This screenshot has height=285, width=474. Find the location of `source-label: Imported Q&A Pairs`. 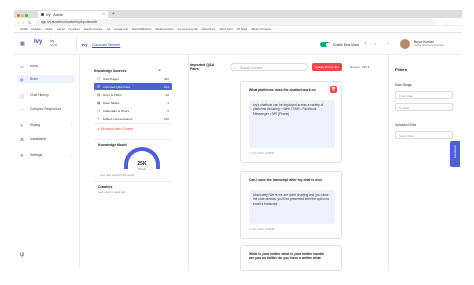

source-label: Imported Q&A Pairs is located at coordinates (117, 86).